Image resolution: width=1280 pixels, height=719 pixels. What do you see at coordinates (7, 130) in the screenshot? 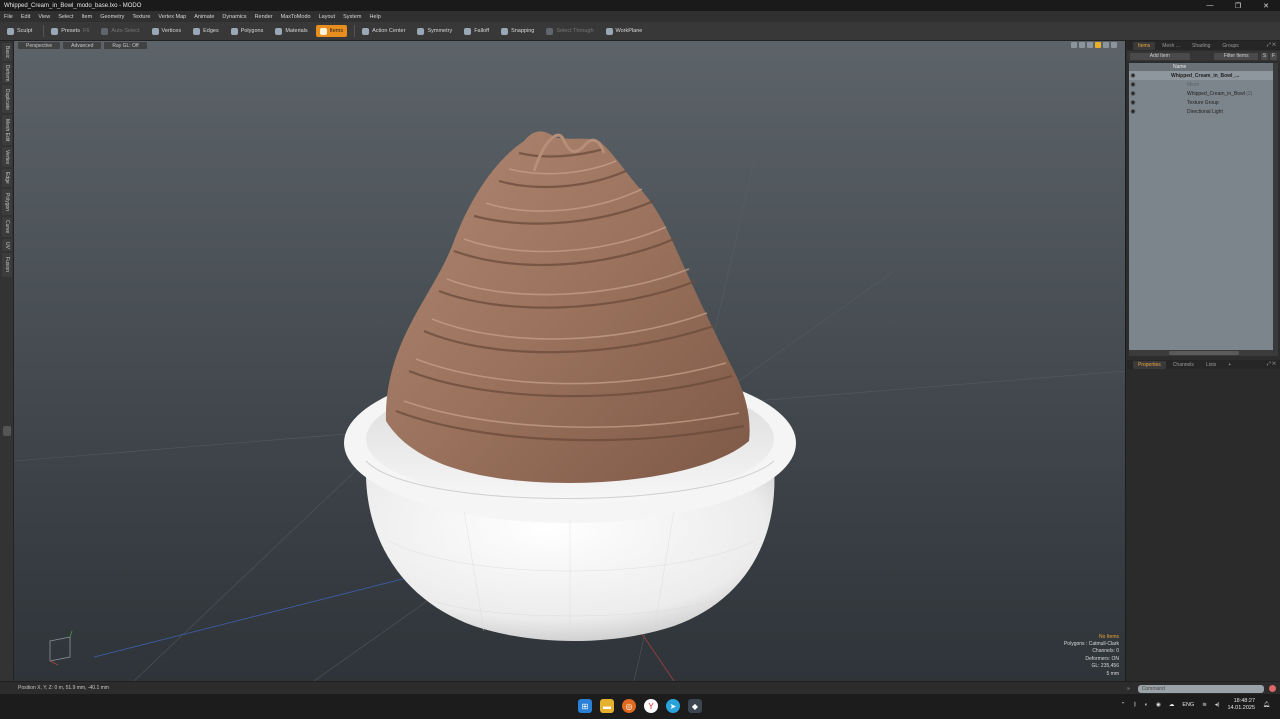
I see `tab-mesh-edit: Mesh Edit` at bounding box center [7, 130].